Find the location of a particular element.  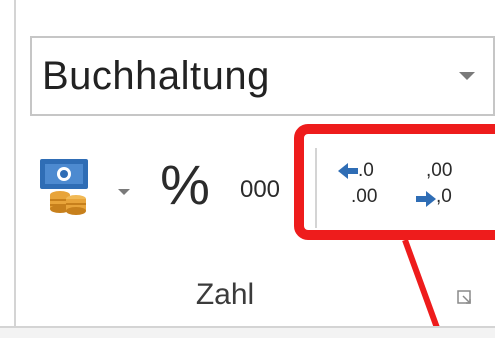

ribbon-bottom-border is located at coordinates (247, 332).